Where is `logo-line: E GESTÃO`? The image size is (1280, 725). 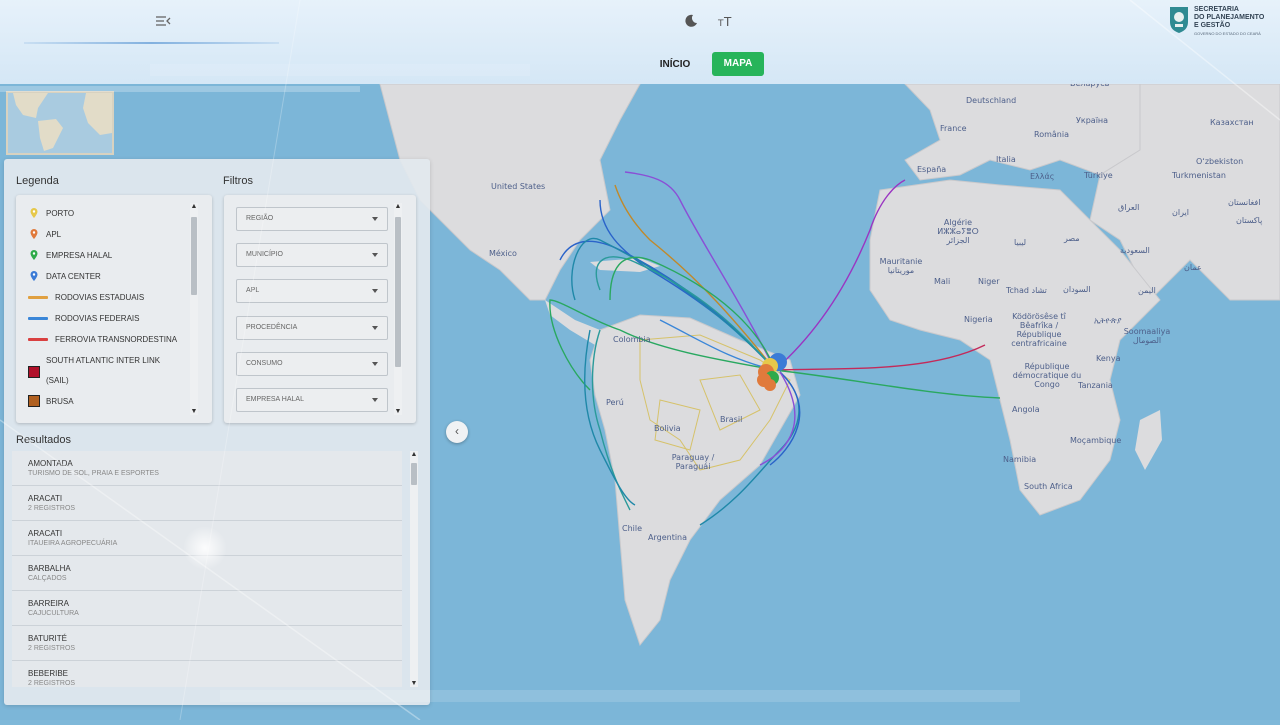
logo-line: E GESTÃO is located at coordinates (1212, 25).